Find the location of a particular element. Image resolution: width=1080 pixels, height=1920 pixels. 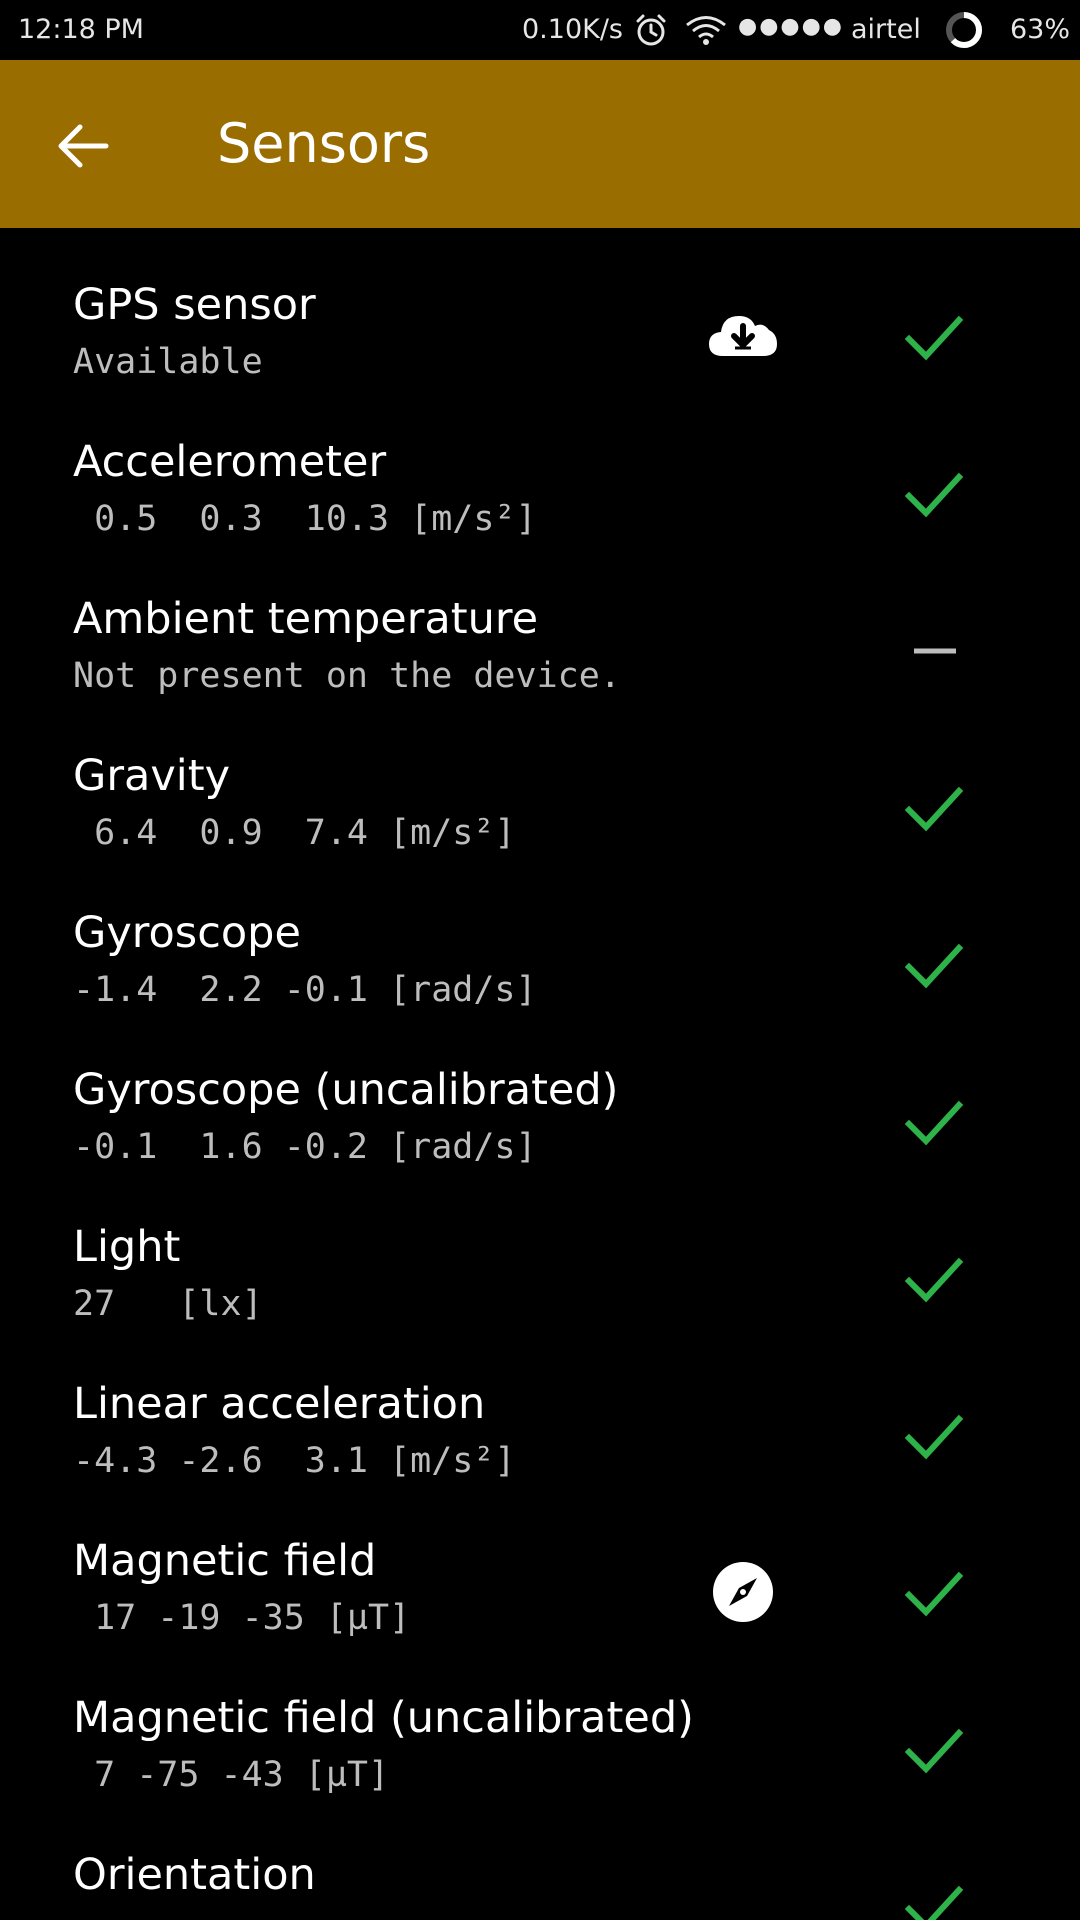

sensor-row-gps: GPS sensor Available is located at coordinates (540, 306).